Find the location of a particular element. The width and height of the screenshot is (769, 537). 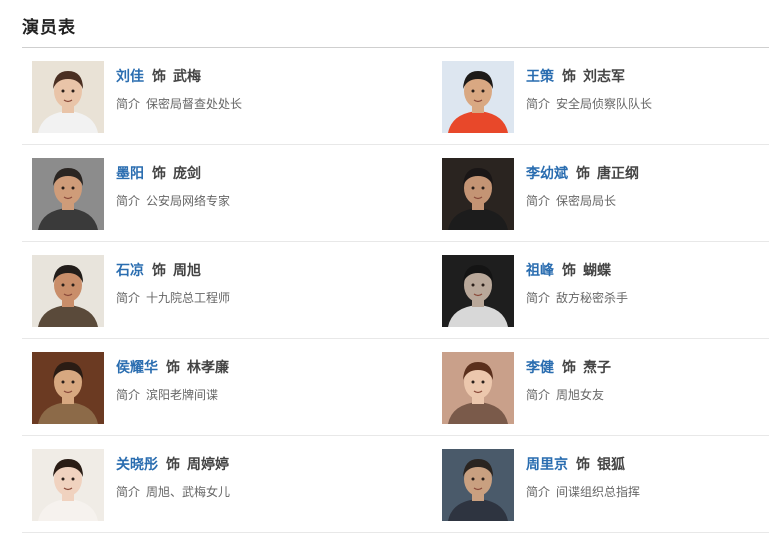

cast-intro-line: 简介 保密局督查处处长 is located at coordinates (179, 103).